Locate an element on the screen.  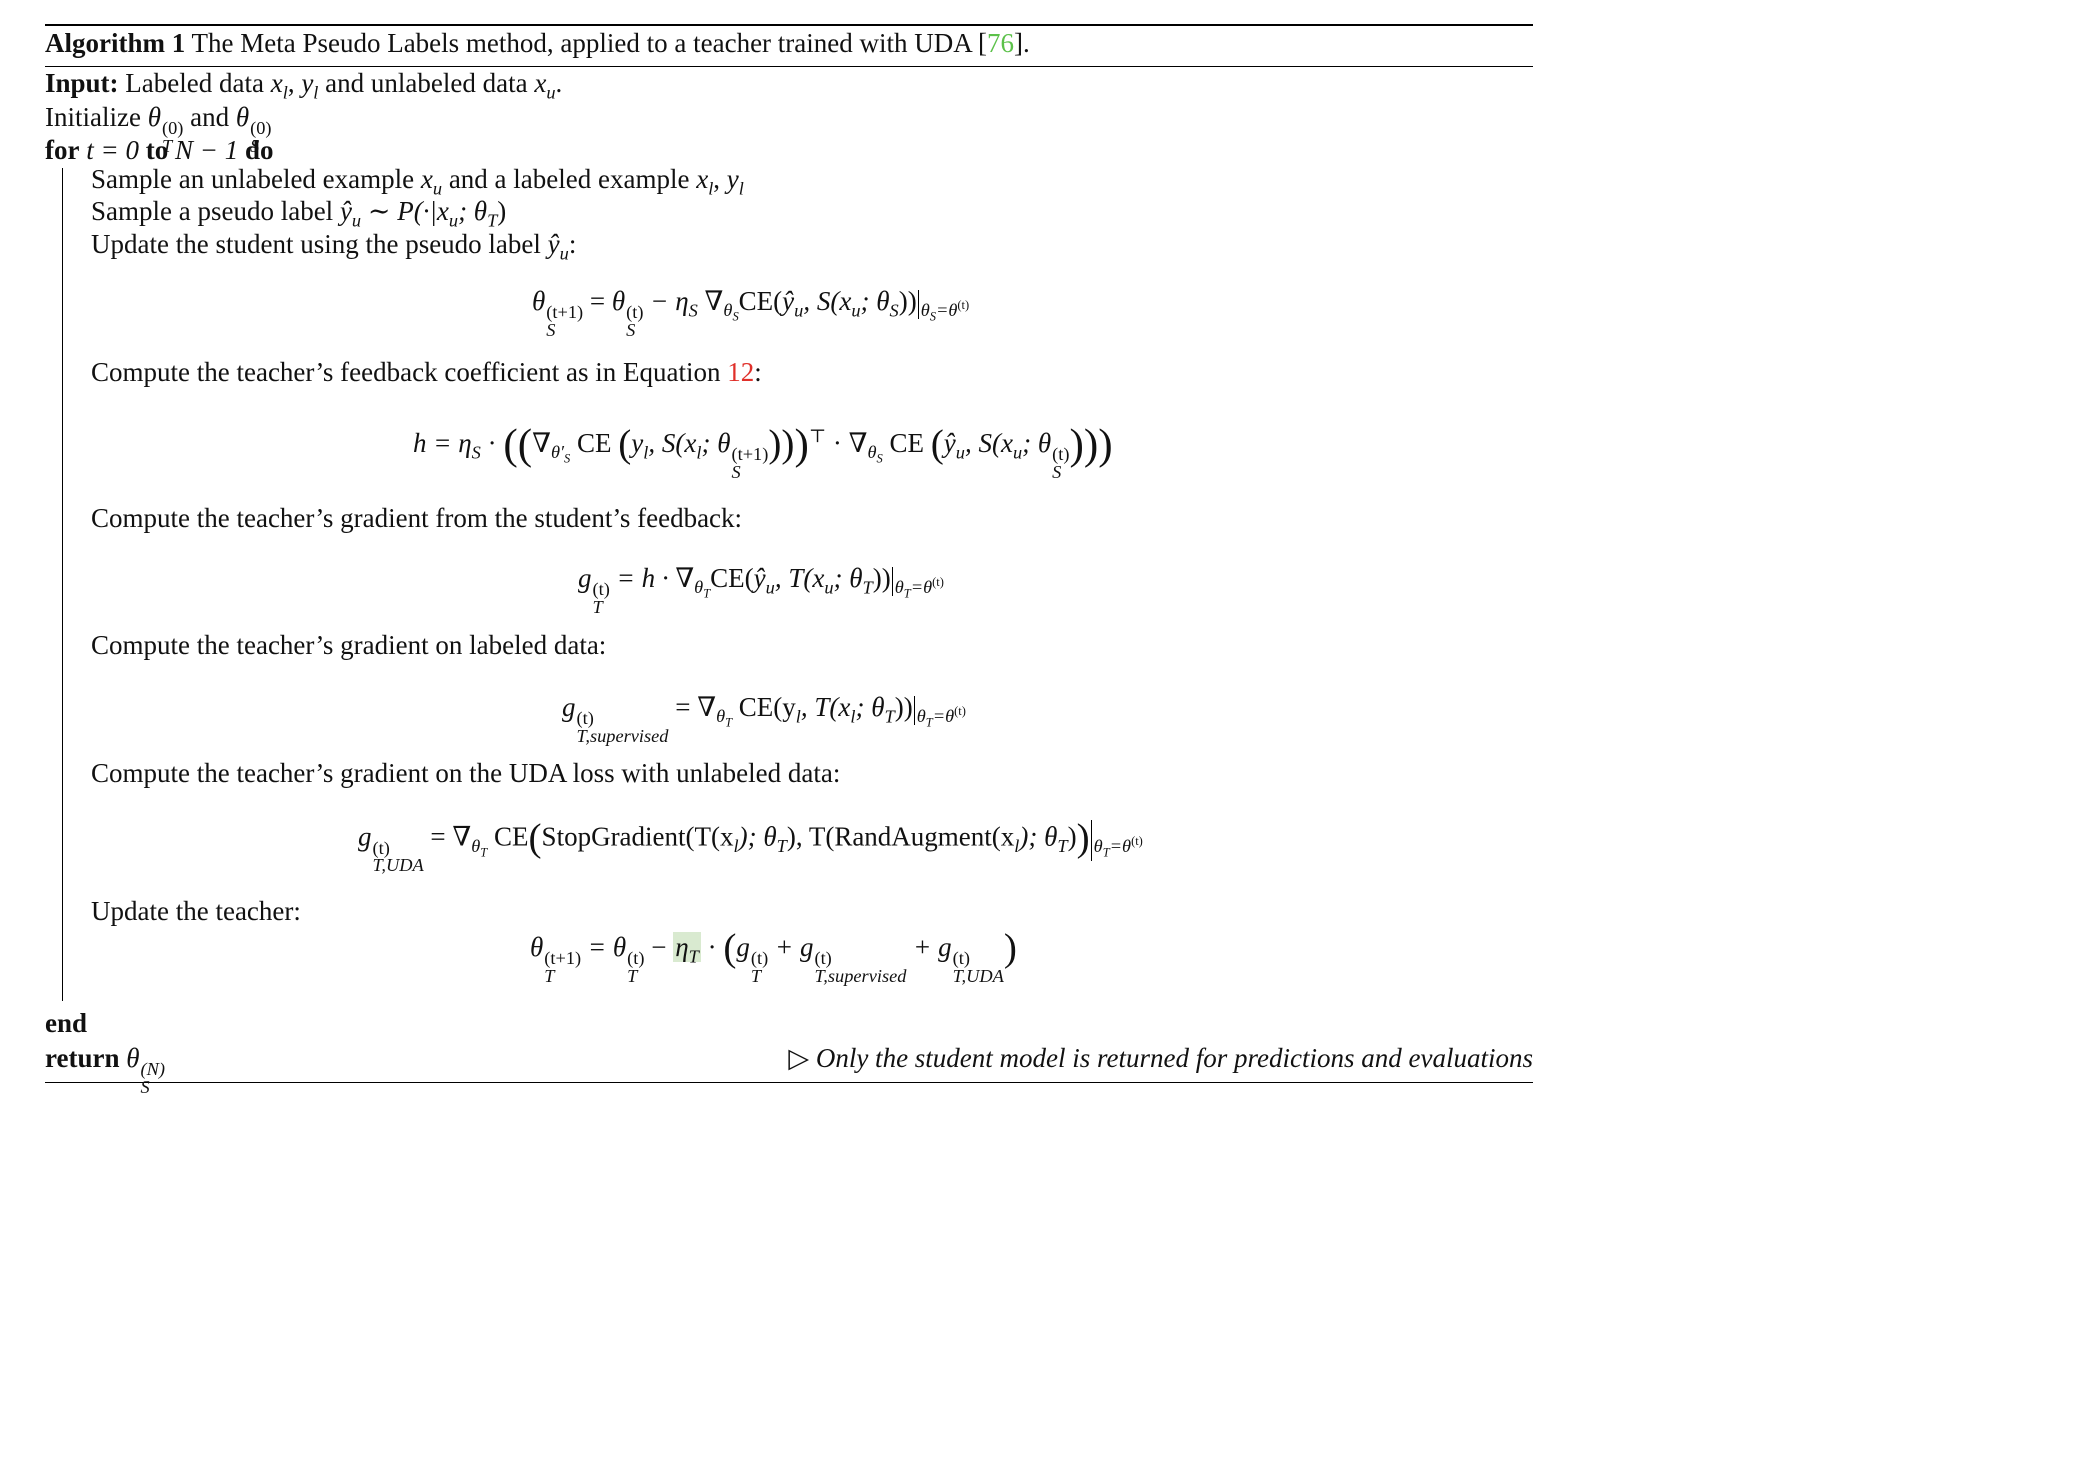
equals: = ∇ is located at coordinates (692, 707).